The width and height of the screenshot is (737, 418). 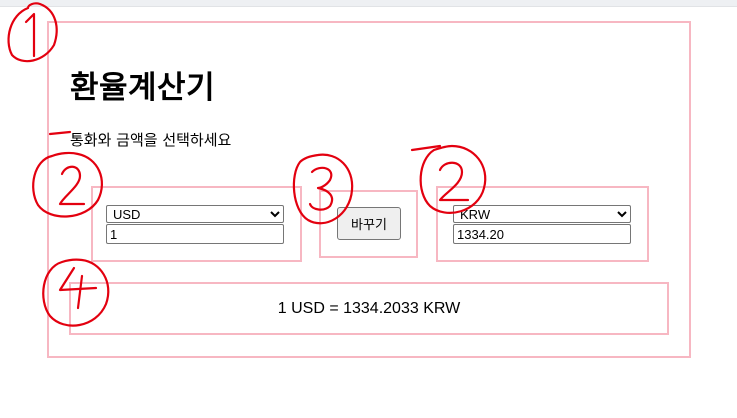 I want to click on conversion-result: 1 USD = 1334.2033 KRW, so click(x=369, y=308).